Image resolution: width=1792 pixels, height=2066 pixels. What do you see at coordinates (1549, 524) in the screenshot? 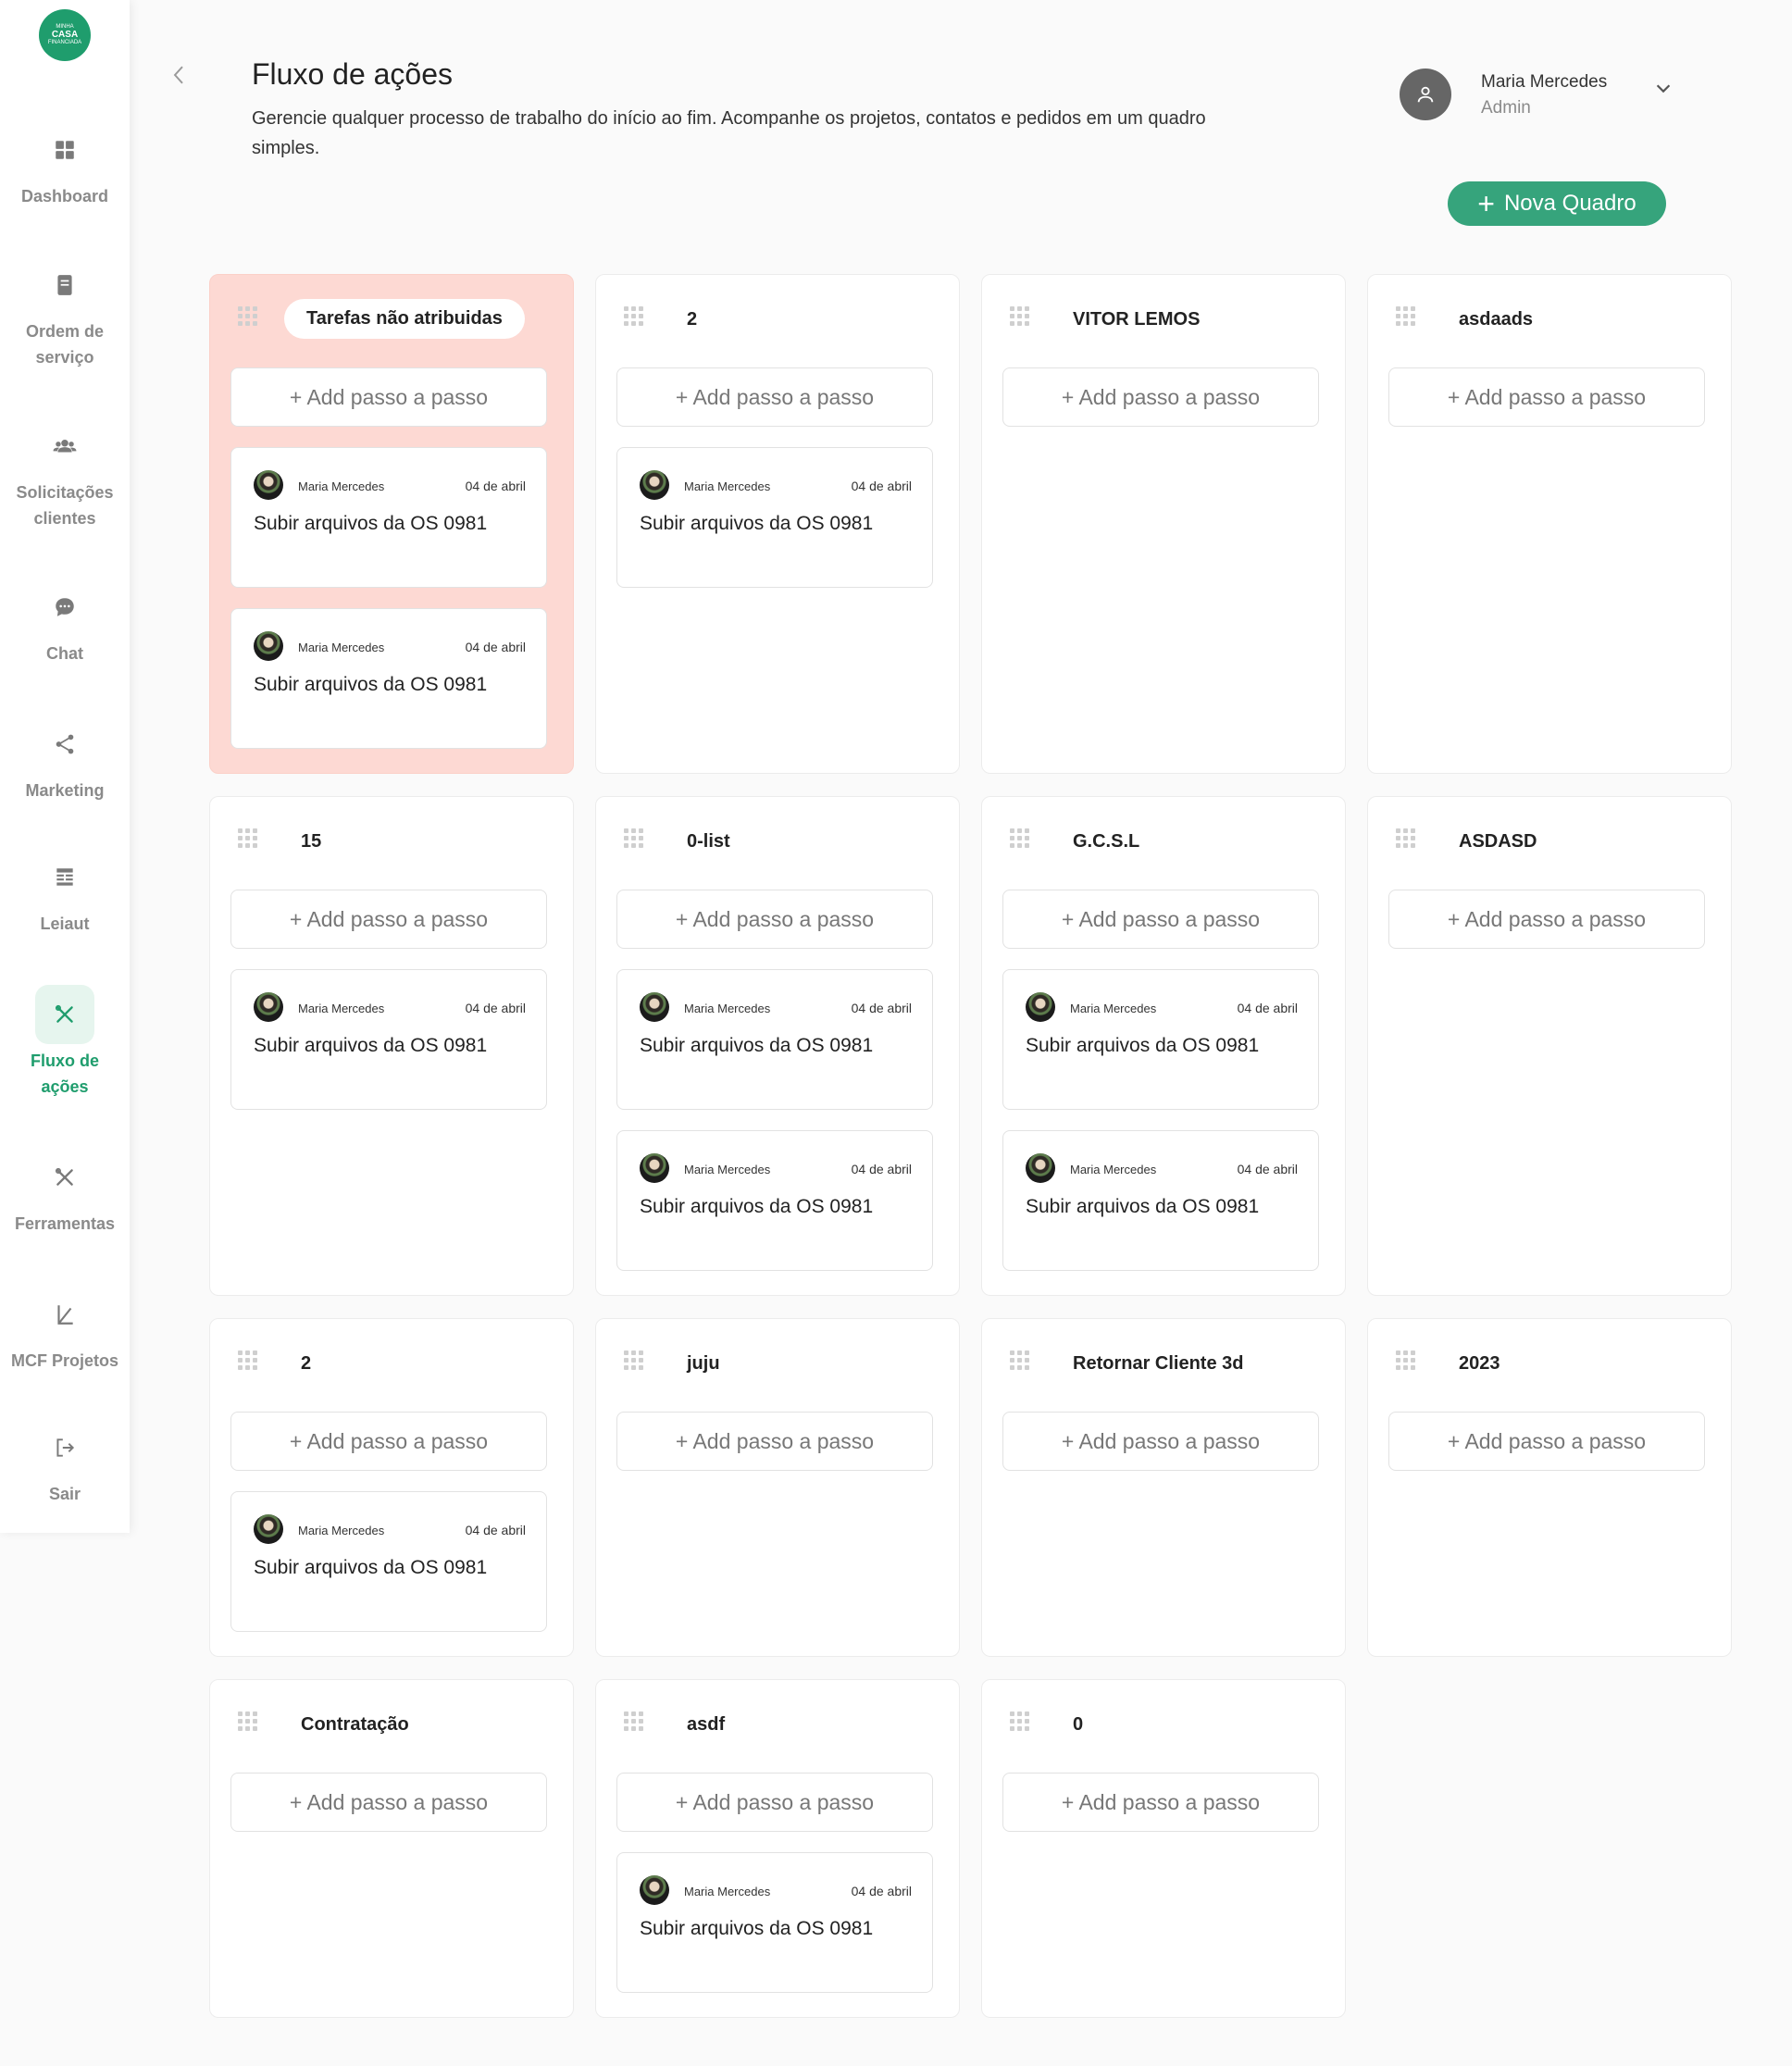
I see `board-column: asdaads + Add passo a passo` at bounding box center [1549, 524].